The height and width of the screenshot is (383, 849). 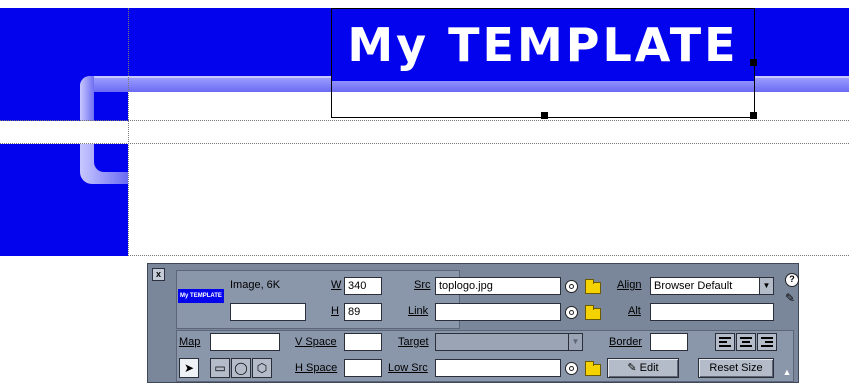 What do you see at coordinates (190, 342) in the screenshot?
I see `map-label: Map` at bounding box center [190, 342].